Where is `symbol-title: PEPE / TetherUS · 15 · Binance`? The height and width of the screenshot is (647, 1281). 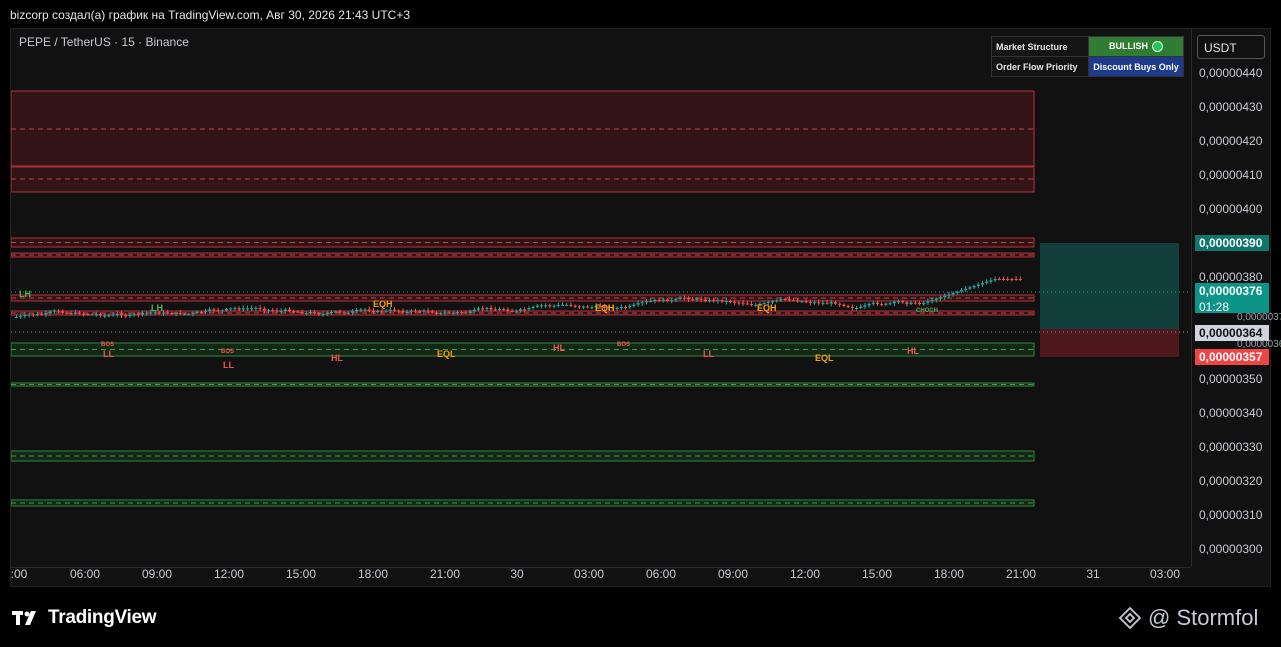
symbol-title: PEPE / TetherUS · 15 · Binance is located at coordinates (104, 42).